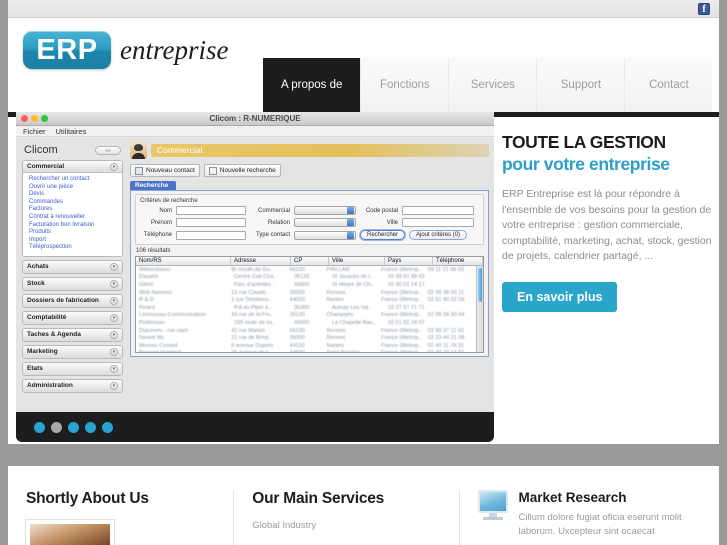  Describe the element at coordinates (73, 226) in the screenshot. I see `sidebar-link-facturation-bon-livraison: Facturation bon livraison` at that location.